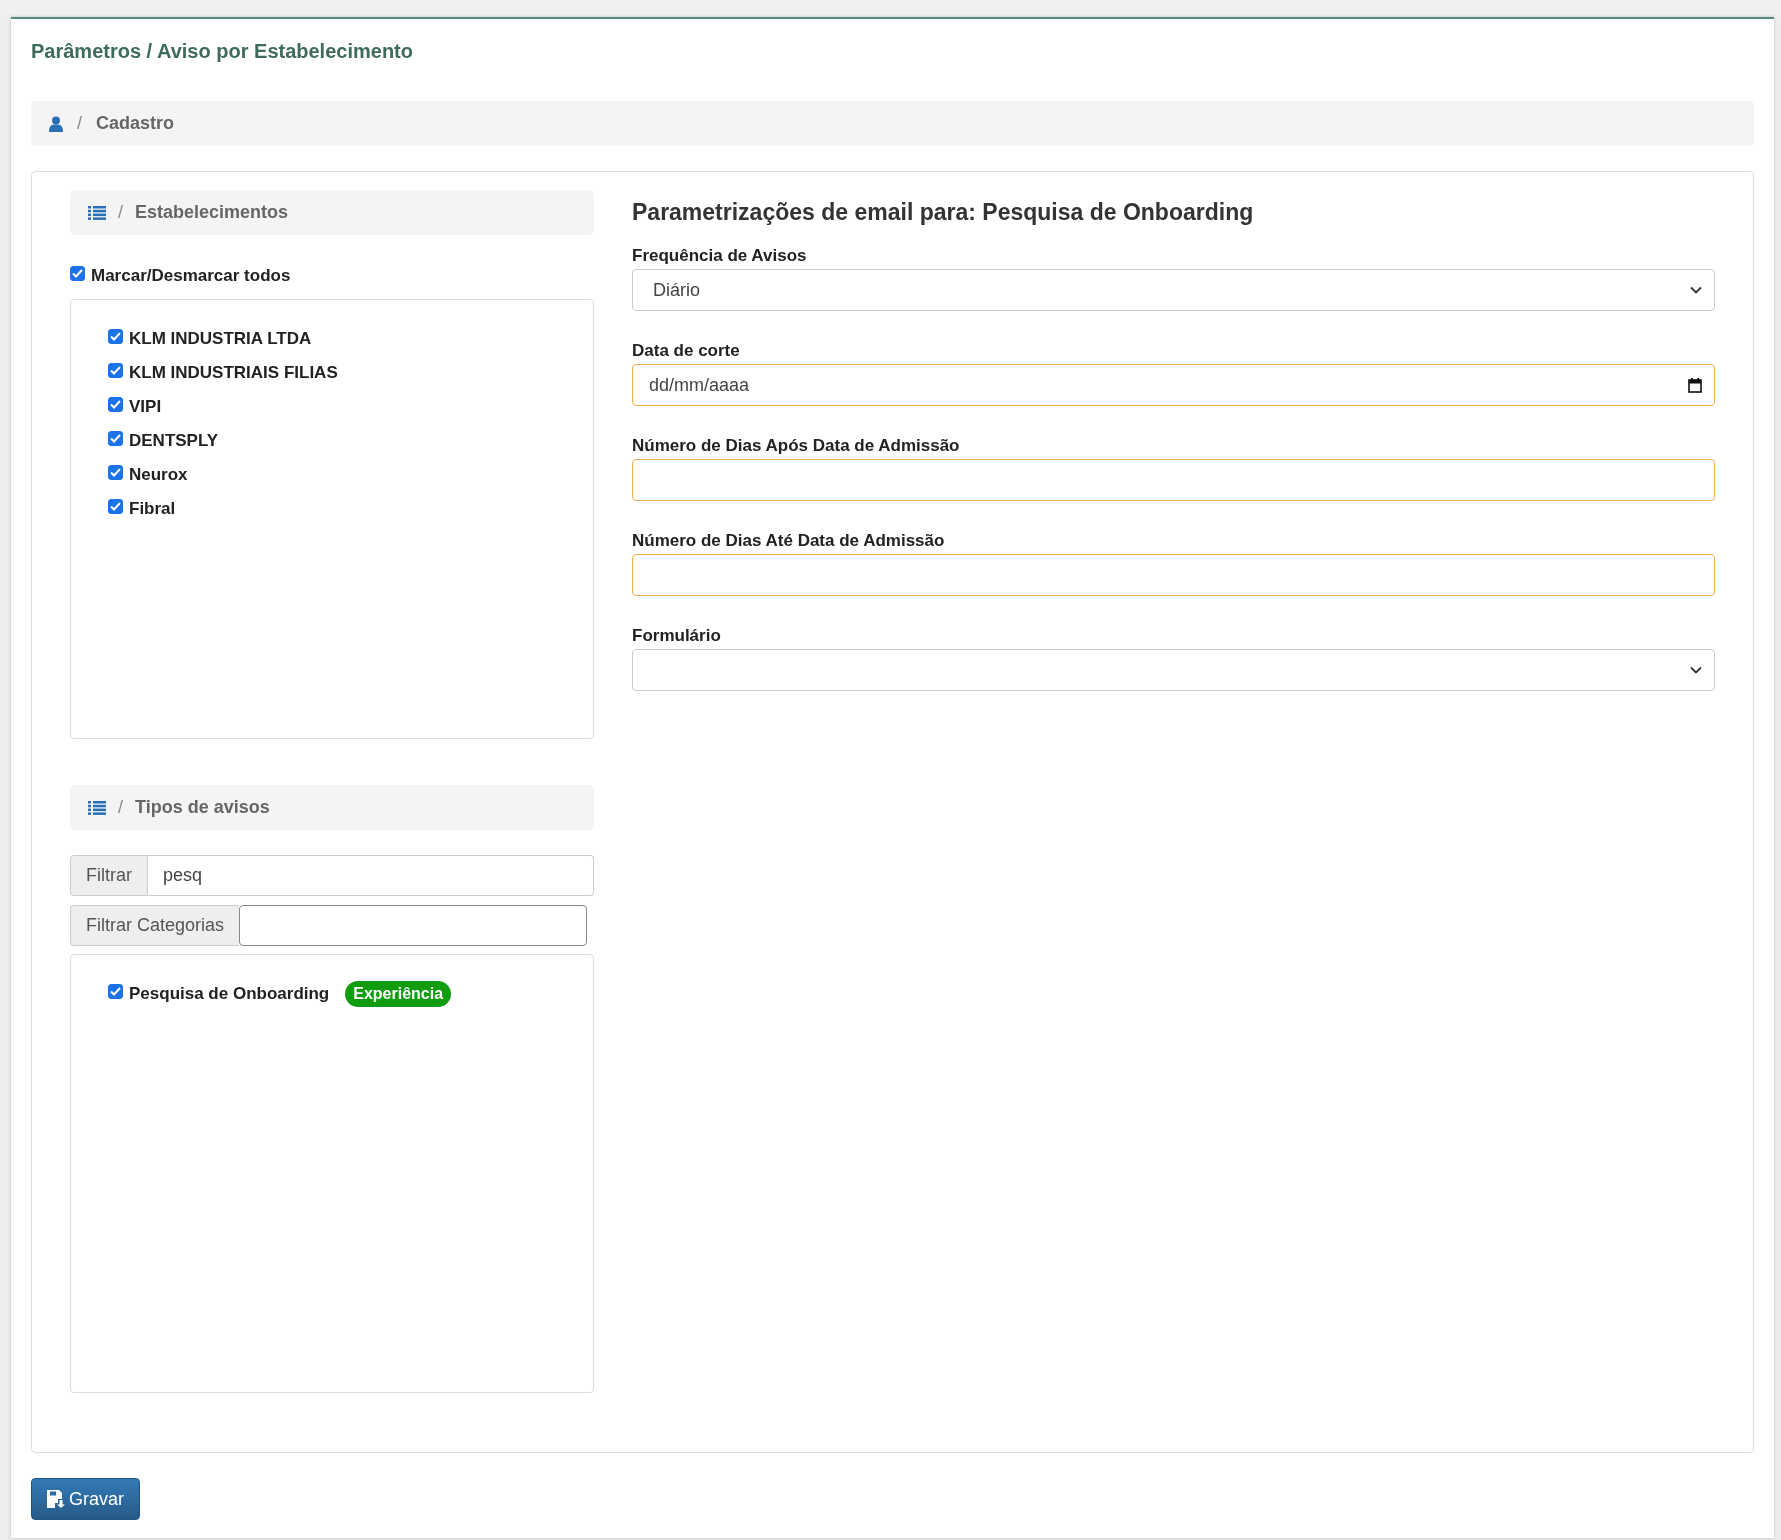 This screenshot has height=1540, width=1781. Describe the element at coordinates (720, 256) in the screenshot. I see `field-label: Frequência de Avisos` at that location.